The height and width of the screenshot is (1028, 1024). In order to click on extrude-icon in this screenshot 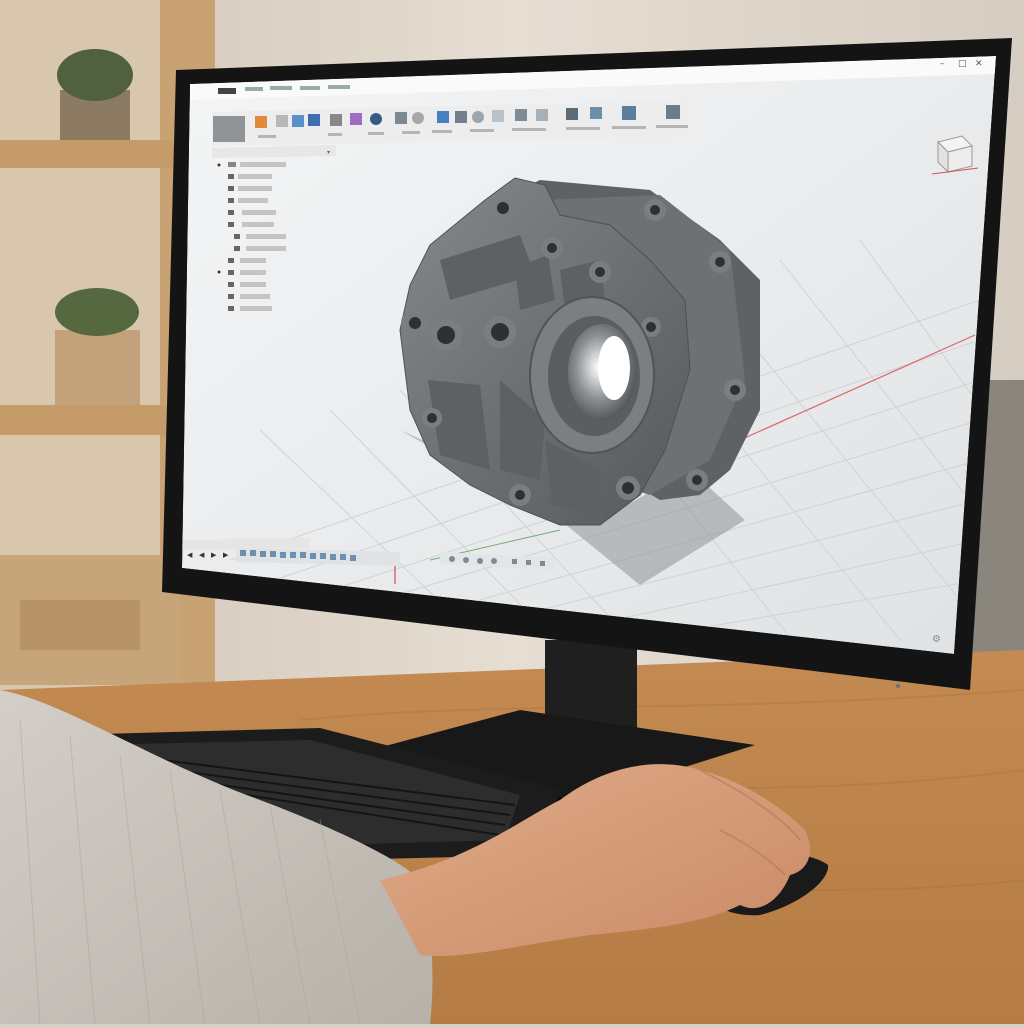, I will do `click(282, 121)`.